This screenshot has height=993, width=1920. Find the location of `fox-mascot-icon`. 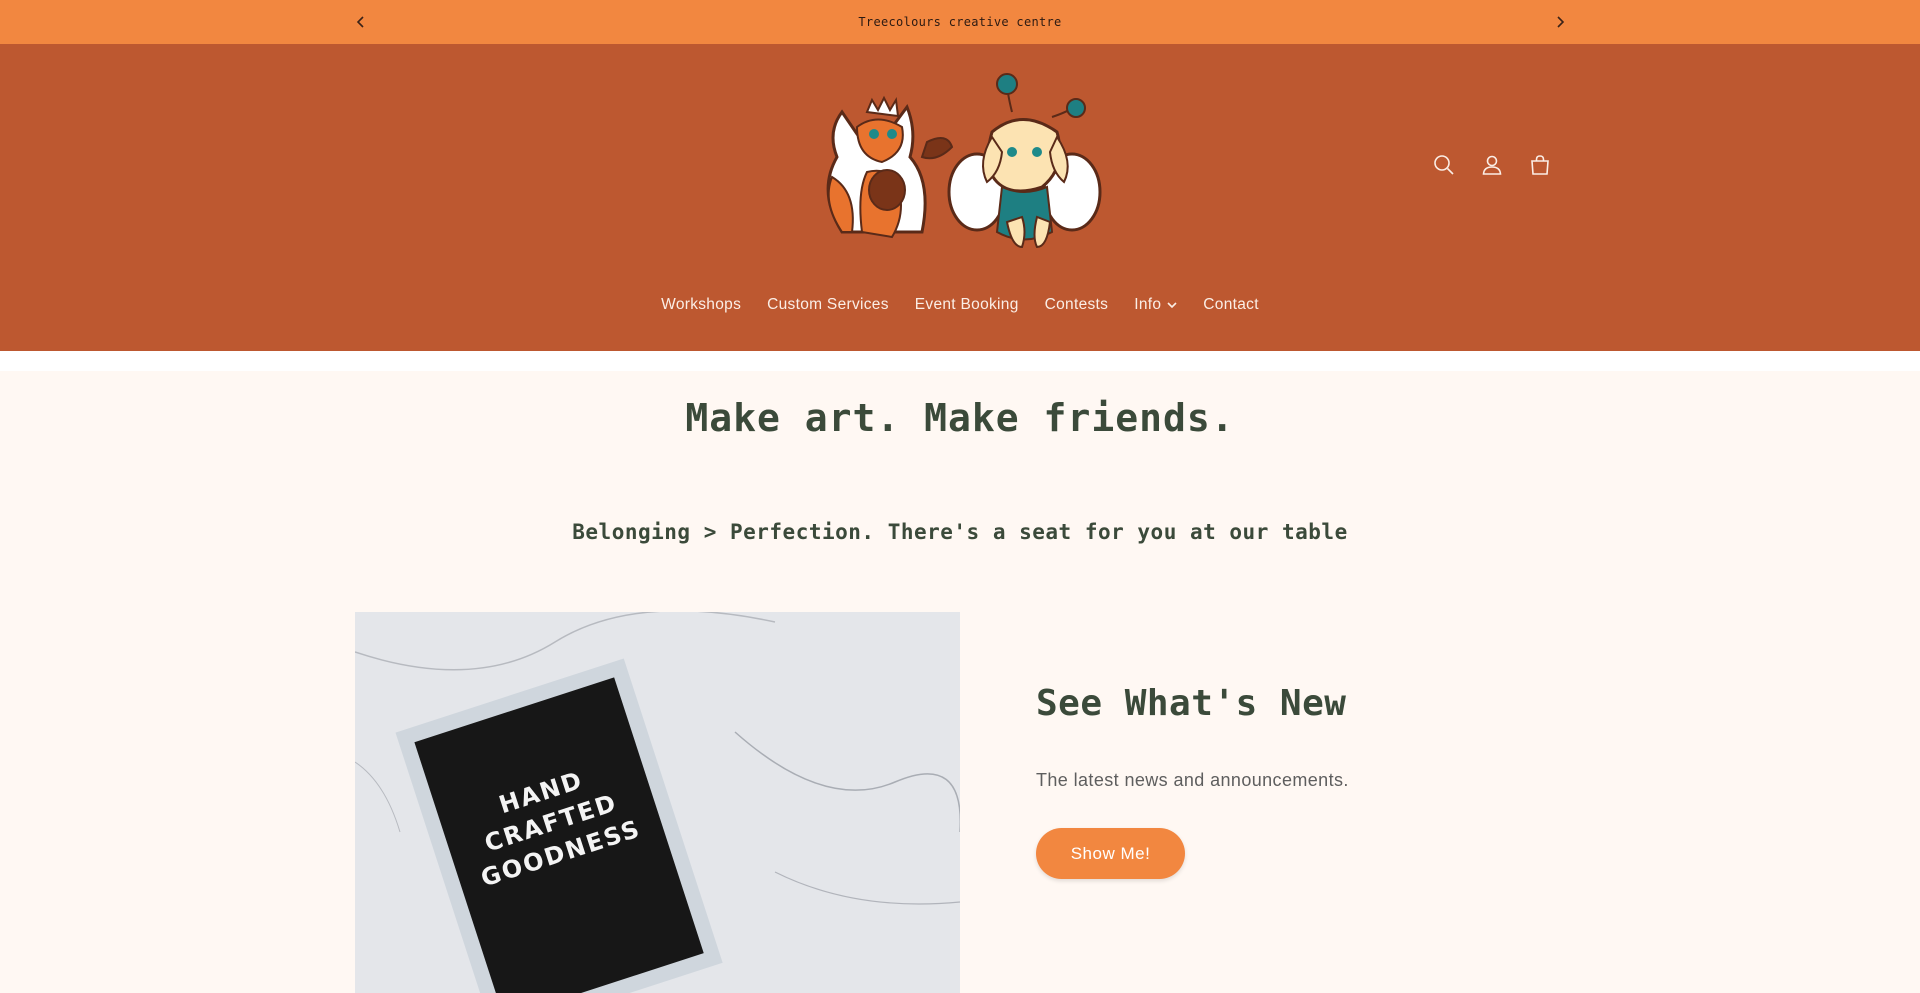

fox-mascot-icon is located at coordinates (890, 167).